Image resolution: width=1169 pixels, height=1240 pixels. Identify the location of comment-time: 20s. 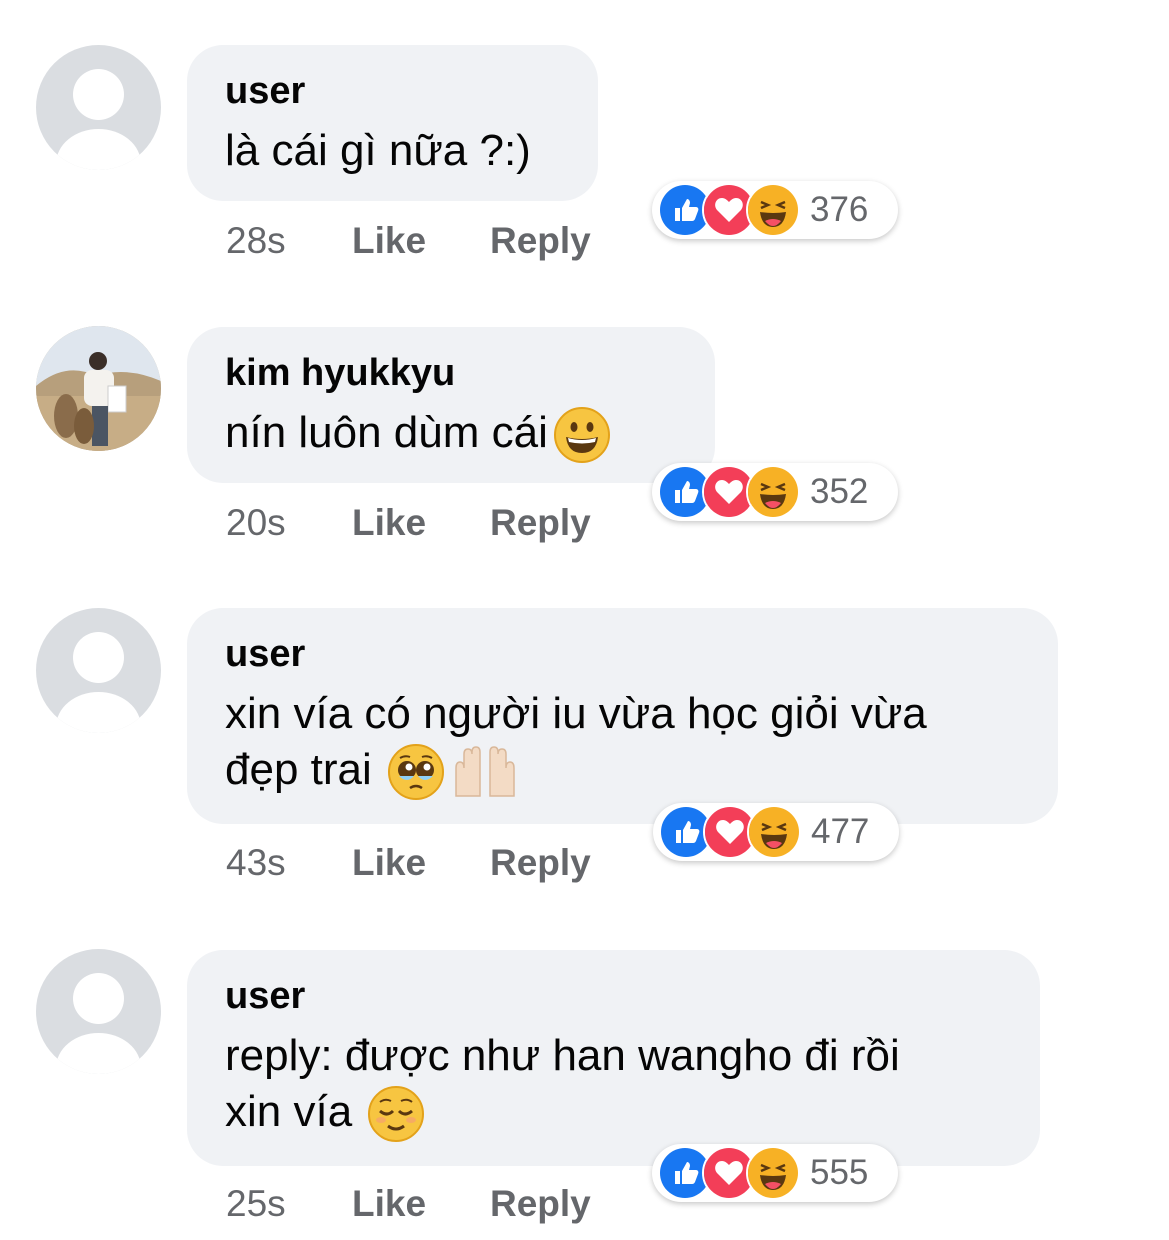
(289, 523).